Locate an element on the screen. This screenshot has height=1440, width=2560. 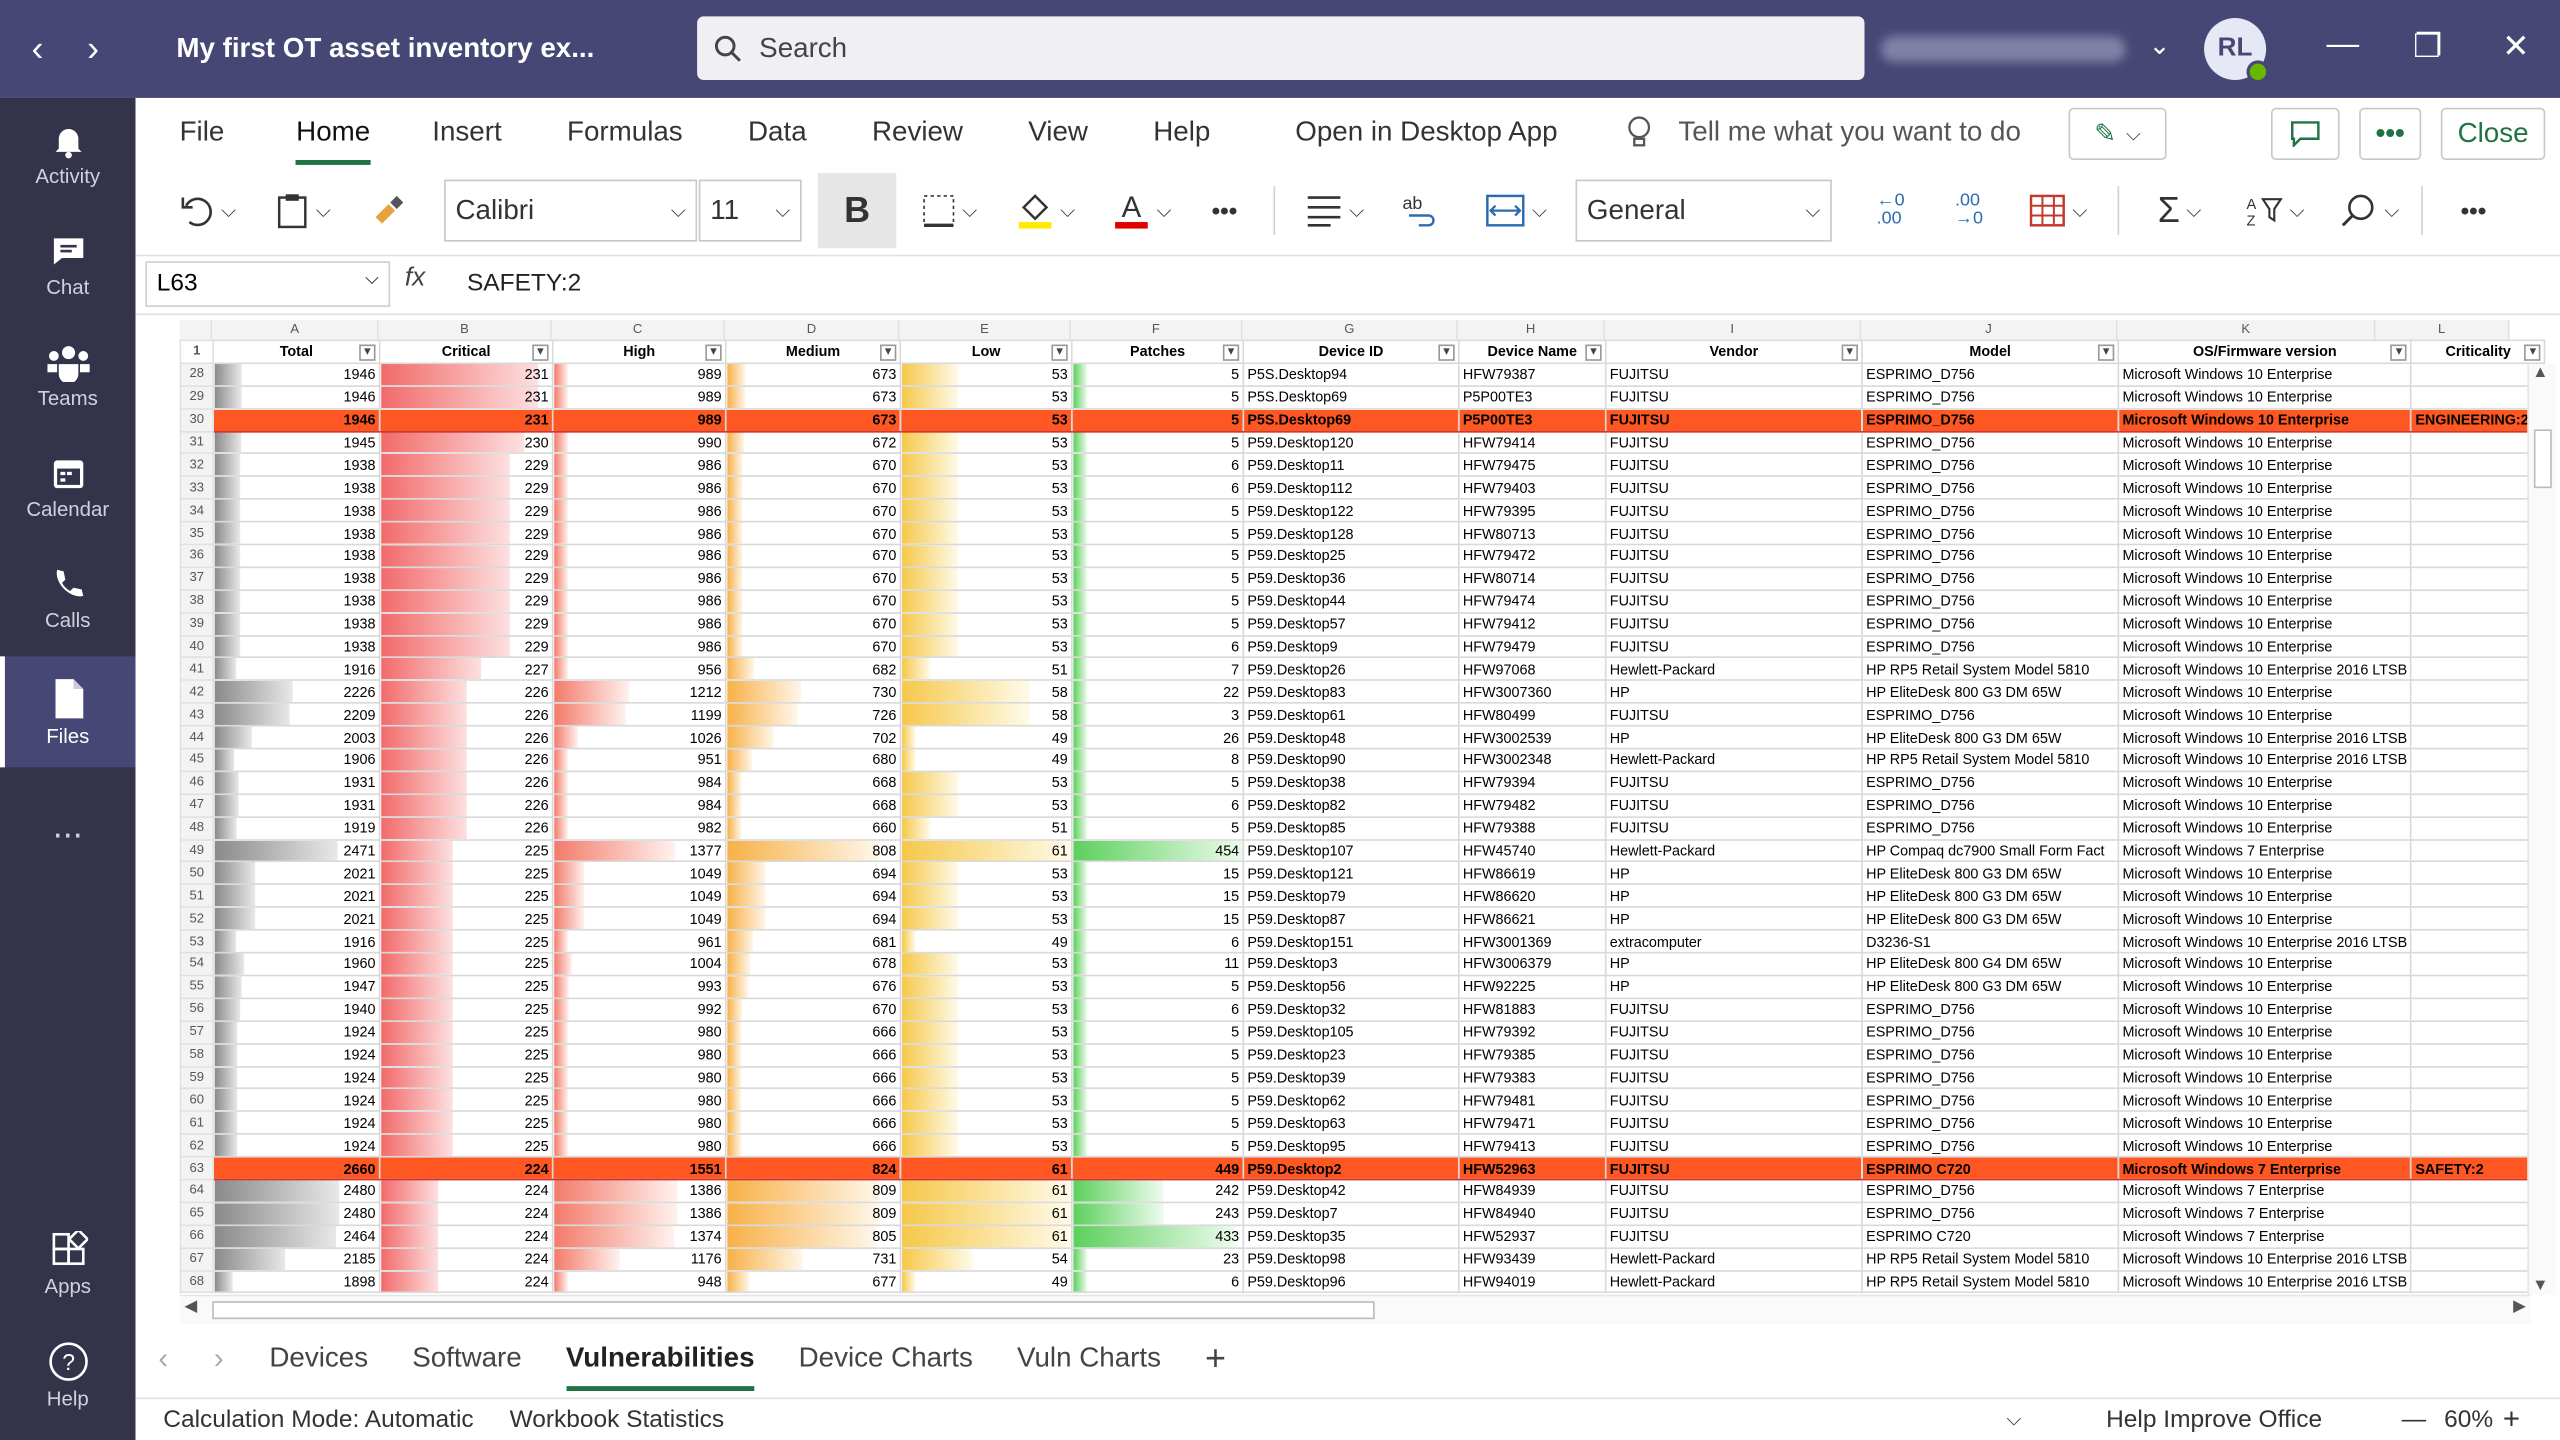
table-cell: Microsoft Windows 7 Enterprise is located at coordinates (2265, 1236).